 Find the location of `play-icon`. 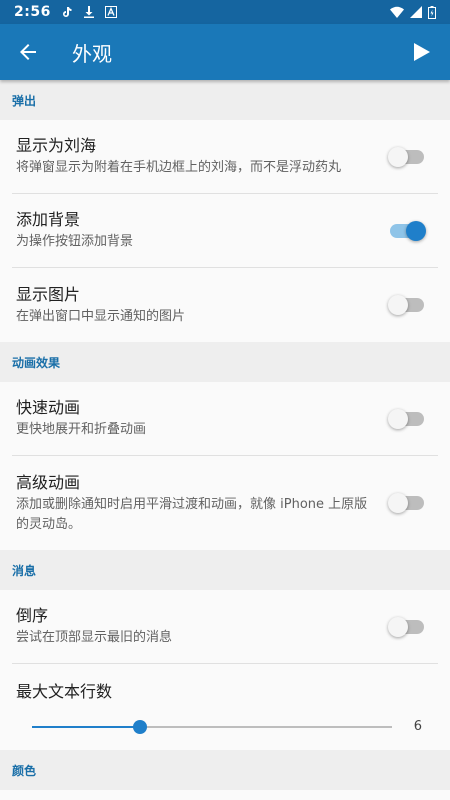

play-icon is located at coordinates (422, 52).